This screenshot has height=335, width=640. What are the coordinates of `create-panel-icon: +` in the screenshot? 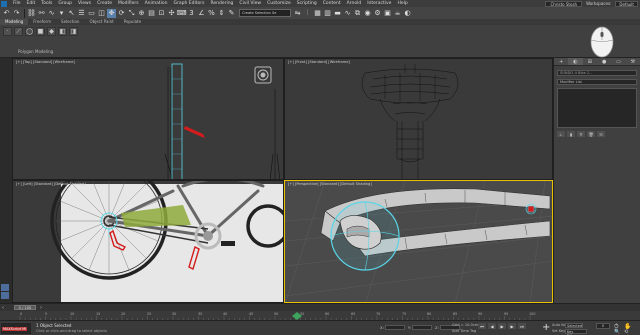 It's located at (561, 61).